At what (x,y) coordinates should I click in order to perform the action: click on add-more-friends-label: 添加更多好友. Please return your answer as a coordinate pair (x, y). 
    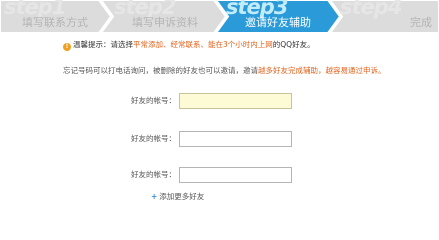
    Looking at the image, I should click on (182, 196).